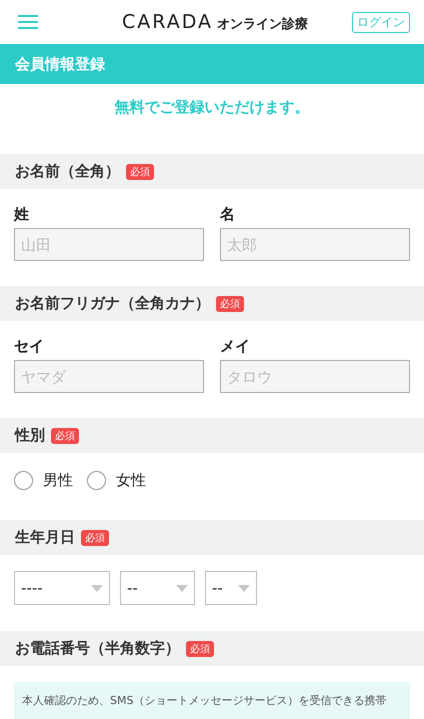 This screenshot has width=424, height=719. Describe the element at coordinates (28, 22) in the screenshot. I see `menu-icon` at that location.